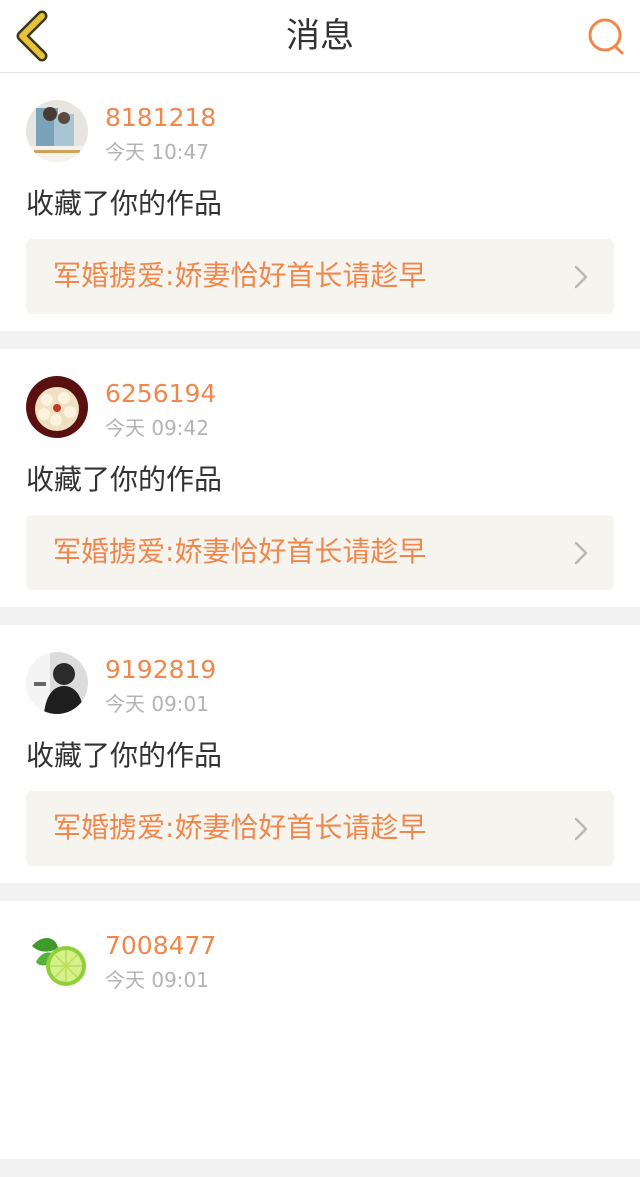 This screenshot has width=640, height=1177. Describe the element at coordinates (160, 670) in the screenshot. I see `username: 9192819` at that location.